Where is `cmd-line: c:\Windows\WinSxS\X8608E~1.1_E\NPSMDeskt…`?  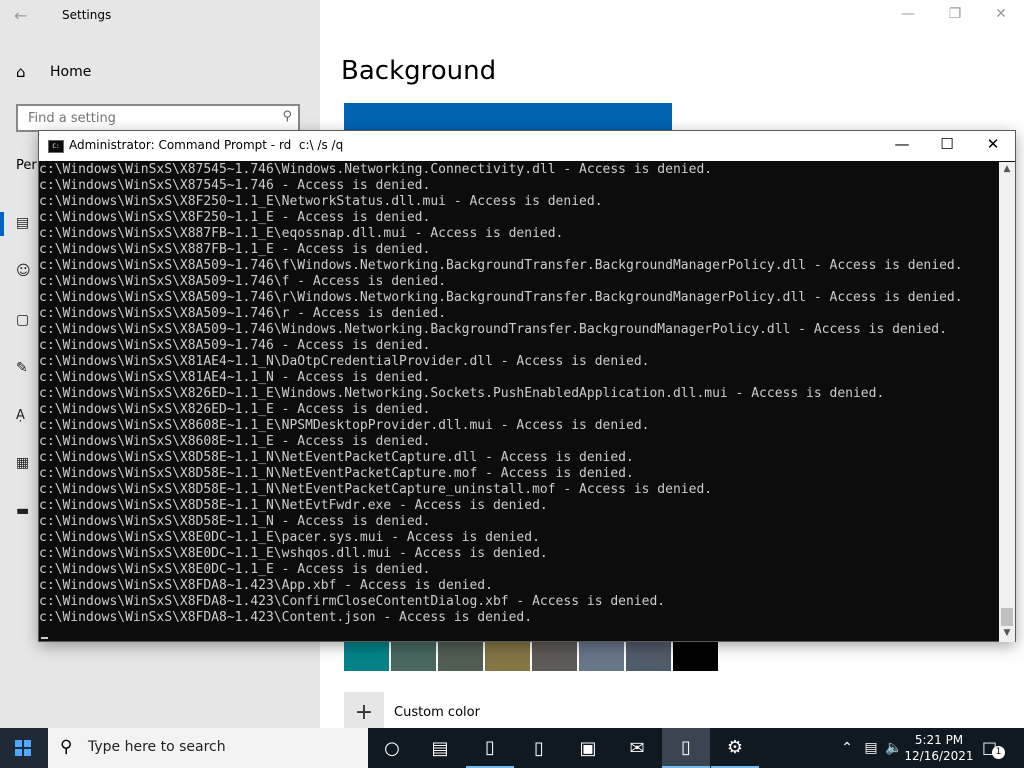 cmd-line: c:\Windows\WinSxS\X8608E~1.1_E\NPSMDeskt… is located at coordinates (344, 425).